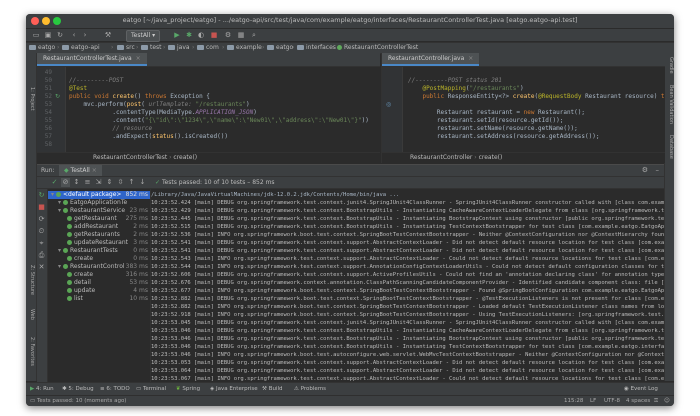 The image size is (700, 416). I want to click on sort-duration-icon: ≡, so click(87, 182).